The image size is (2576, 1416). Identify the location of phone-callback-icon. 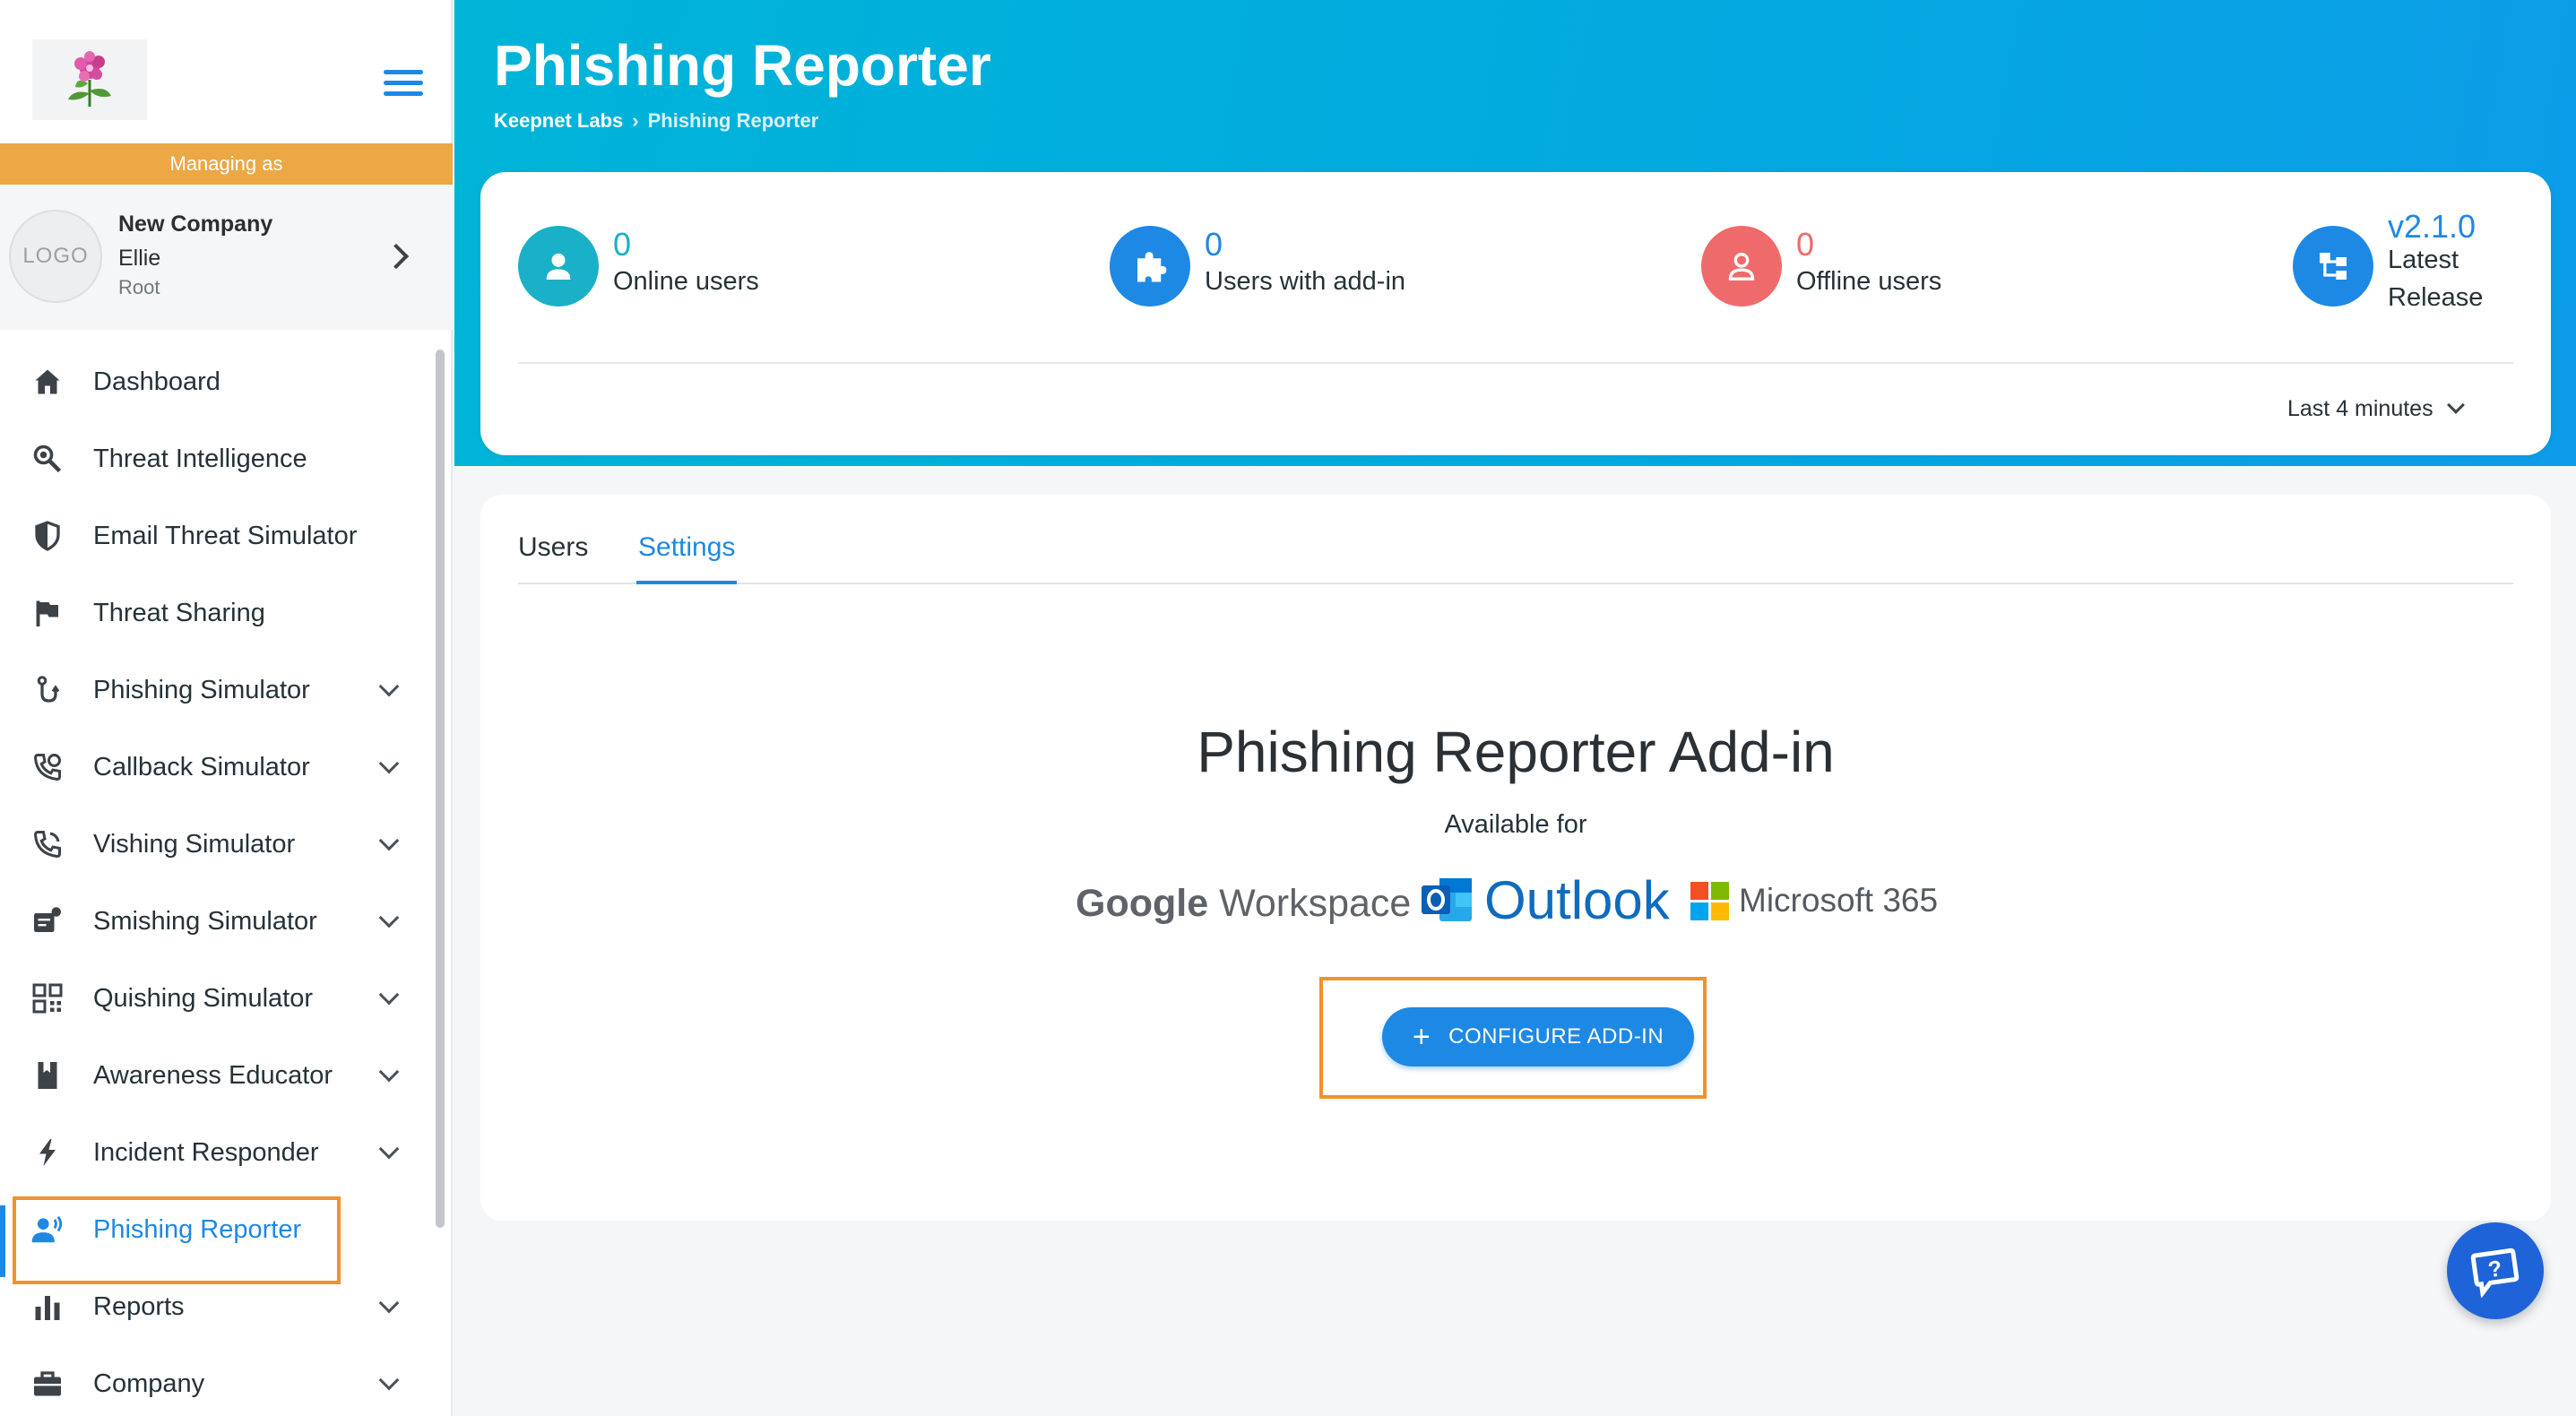
(47, 767).